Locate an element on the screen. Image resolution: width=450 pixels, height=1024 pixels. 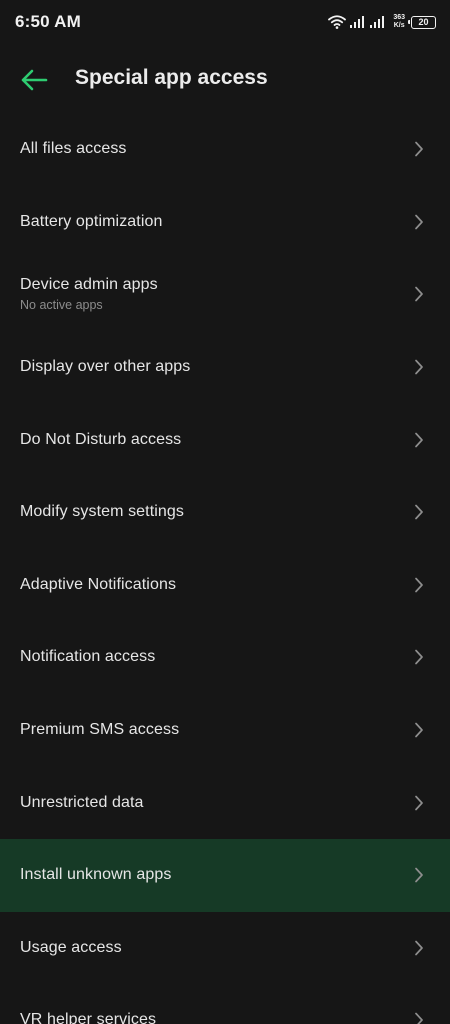
app-bar: Special app access is located at coordinates (225, 80).